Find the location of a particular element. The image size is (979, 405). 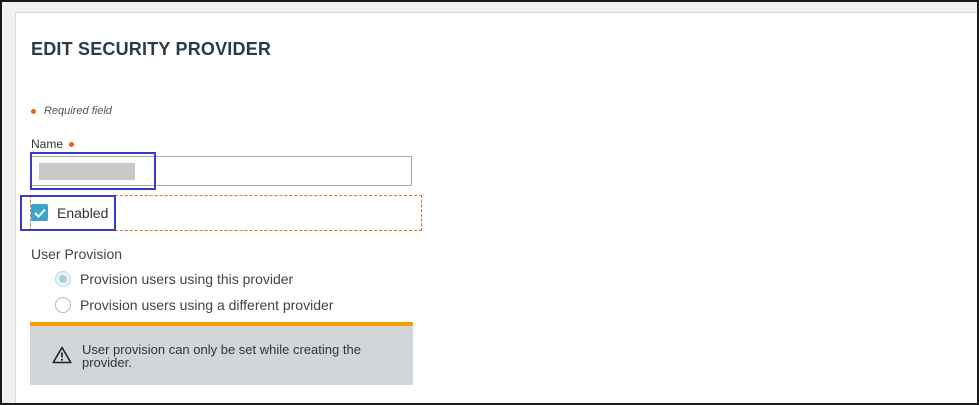

name-label-text: Name is located at coordinates (47, 144).